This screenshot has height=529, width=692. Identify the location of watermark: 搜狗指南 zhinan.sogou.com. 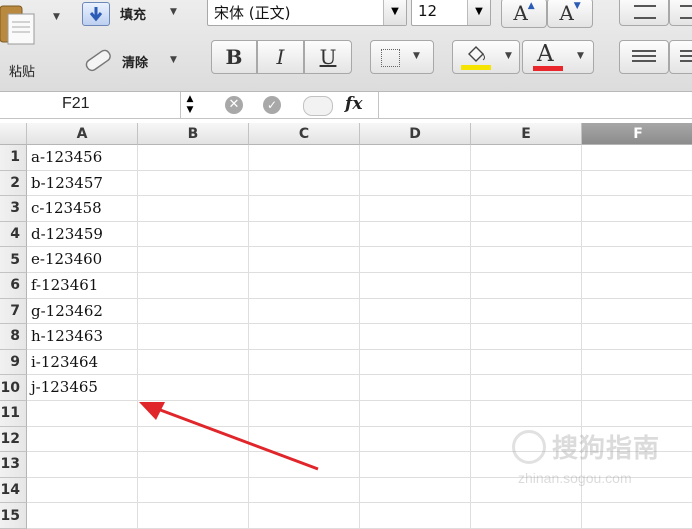
(597, 463).